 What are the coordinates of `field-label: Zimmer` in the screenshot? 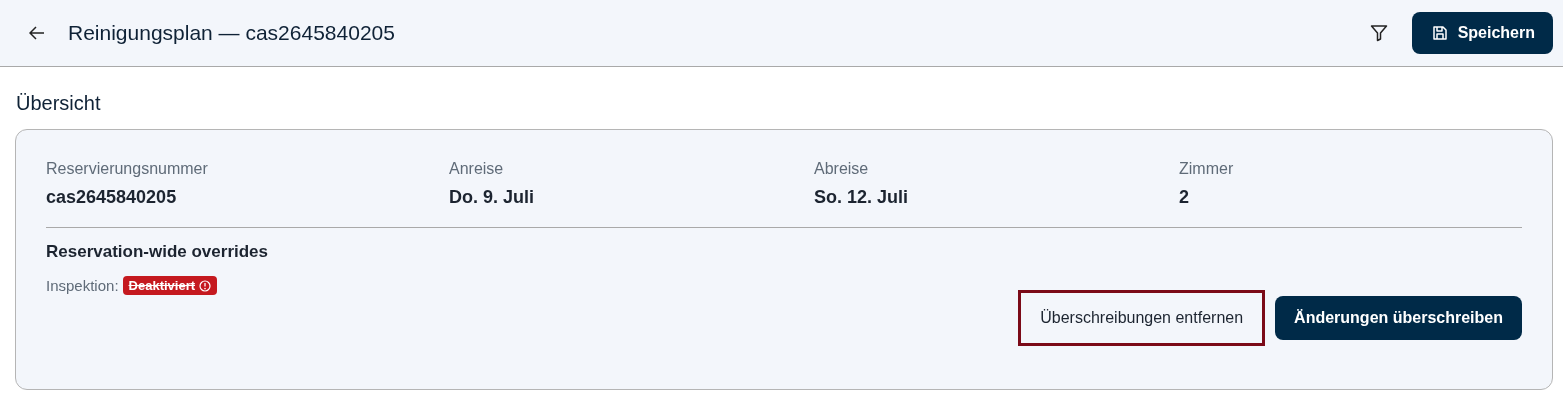 It's located at (1207, 169).